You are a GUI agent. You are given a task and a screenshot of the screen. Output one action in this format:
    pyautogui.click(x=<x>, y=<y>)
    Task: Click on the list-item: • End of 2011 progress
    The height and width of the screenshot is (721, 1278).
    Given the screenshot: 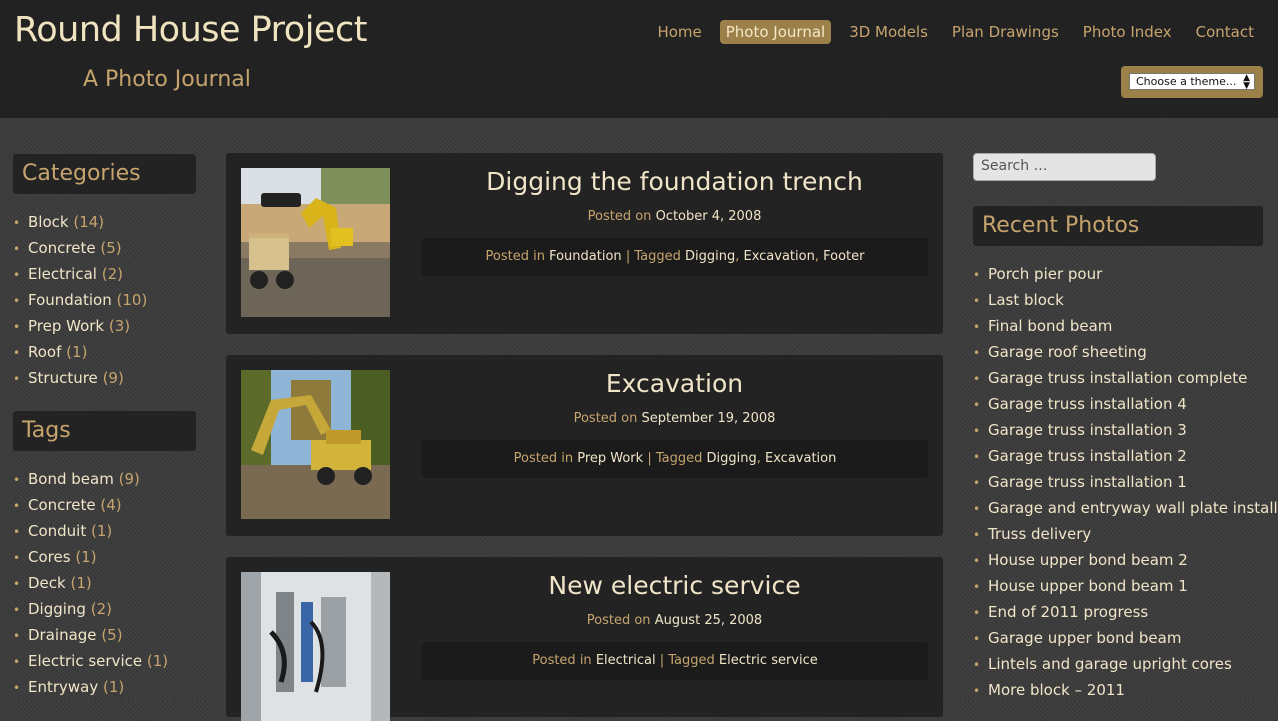 What is the action you would take?
    pyautogui.click(x=1118, y=613)
    